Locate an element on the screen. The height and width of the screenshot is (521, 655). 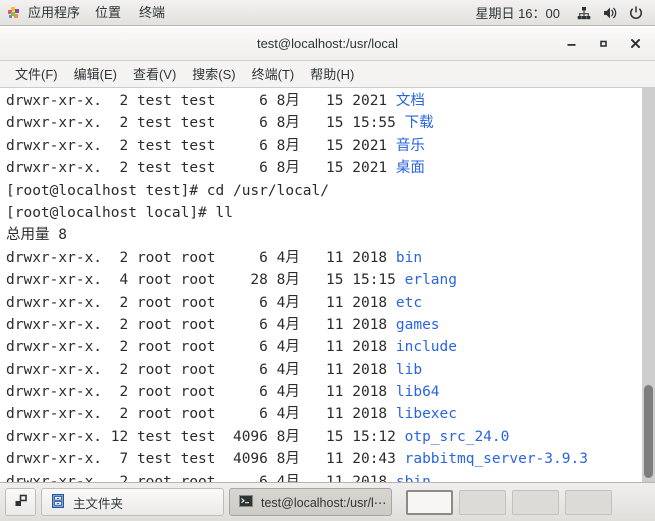
terminal-directory-name: lib64 is located at coordinates (417, 392).